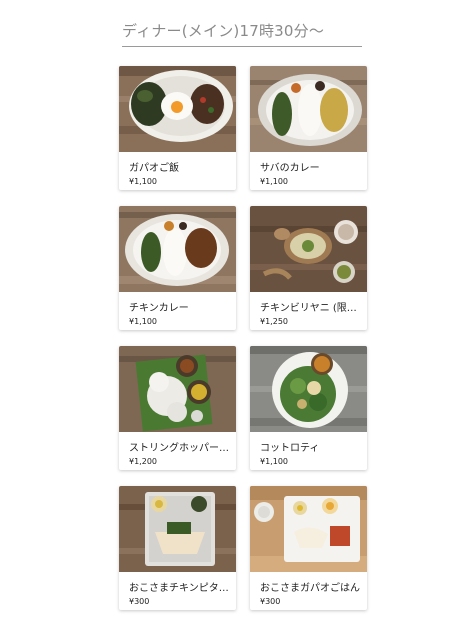 The height and width of the screenshot is (640, 468). What do you see at coordinates (177, 389) in the screenshot?
I see `string-hoppers-photo` at bounding box center [177, 389].